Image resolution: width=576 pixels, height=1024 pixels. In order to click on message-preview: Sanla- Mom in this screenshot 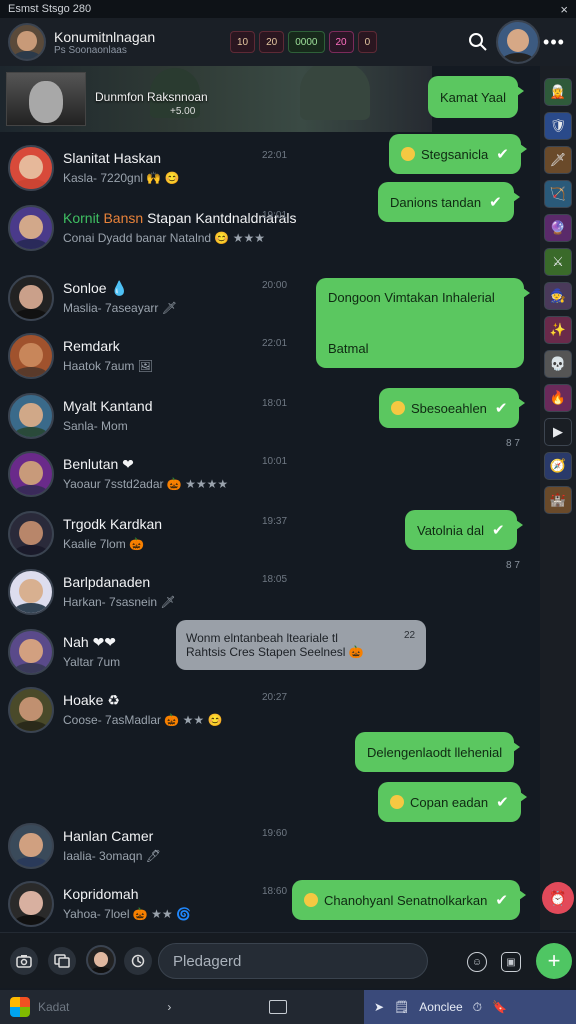, I will do `click(95, 426)`.